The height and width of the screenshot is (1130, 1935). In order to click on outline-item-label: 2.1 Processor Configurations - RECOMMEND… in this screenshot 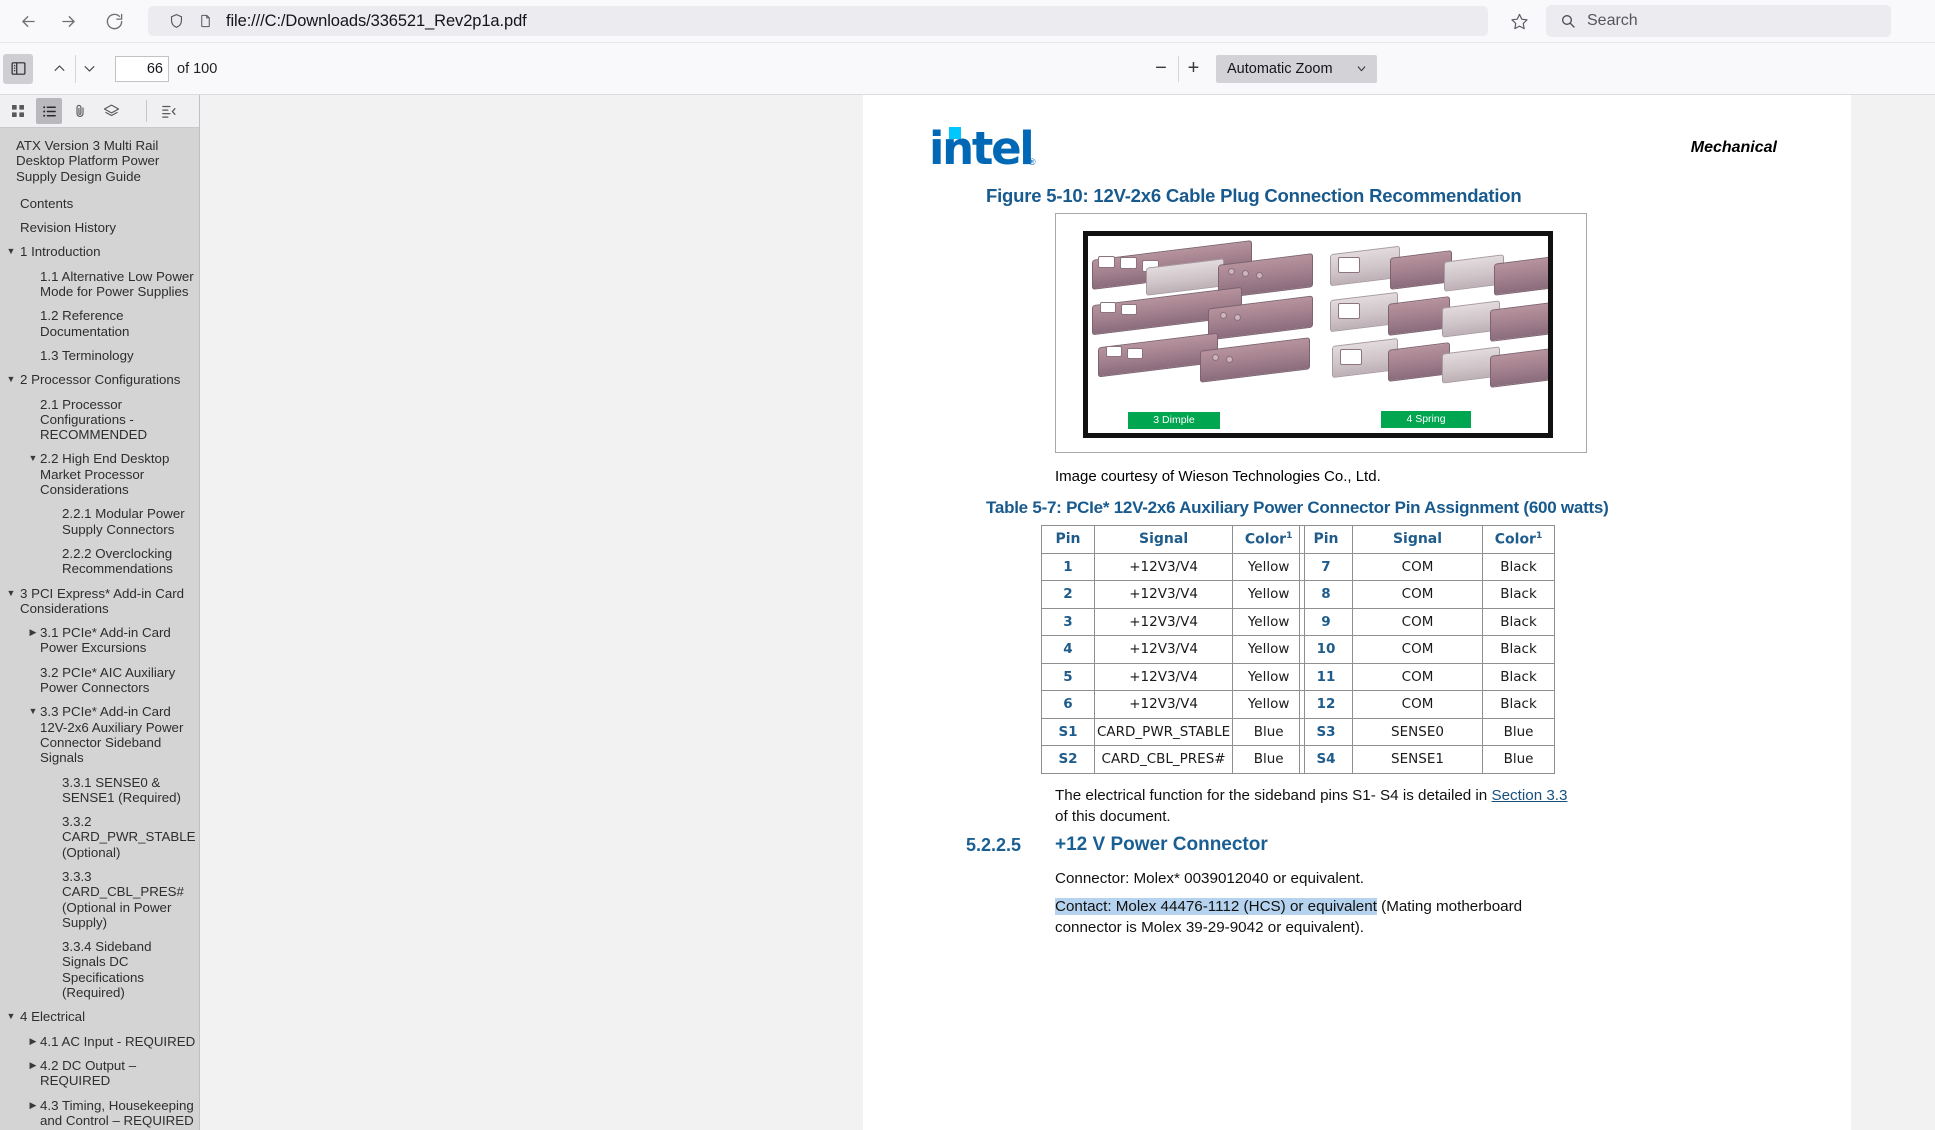, I will do `click(94, 419)`.